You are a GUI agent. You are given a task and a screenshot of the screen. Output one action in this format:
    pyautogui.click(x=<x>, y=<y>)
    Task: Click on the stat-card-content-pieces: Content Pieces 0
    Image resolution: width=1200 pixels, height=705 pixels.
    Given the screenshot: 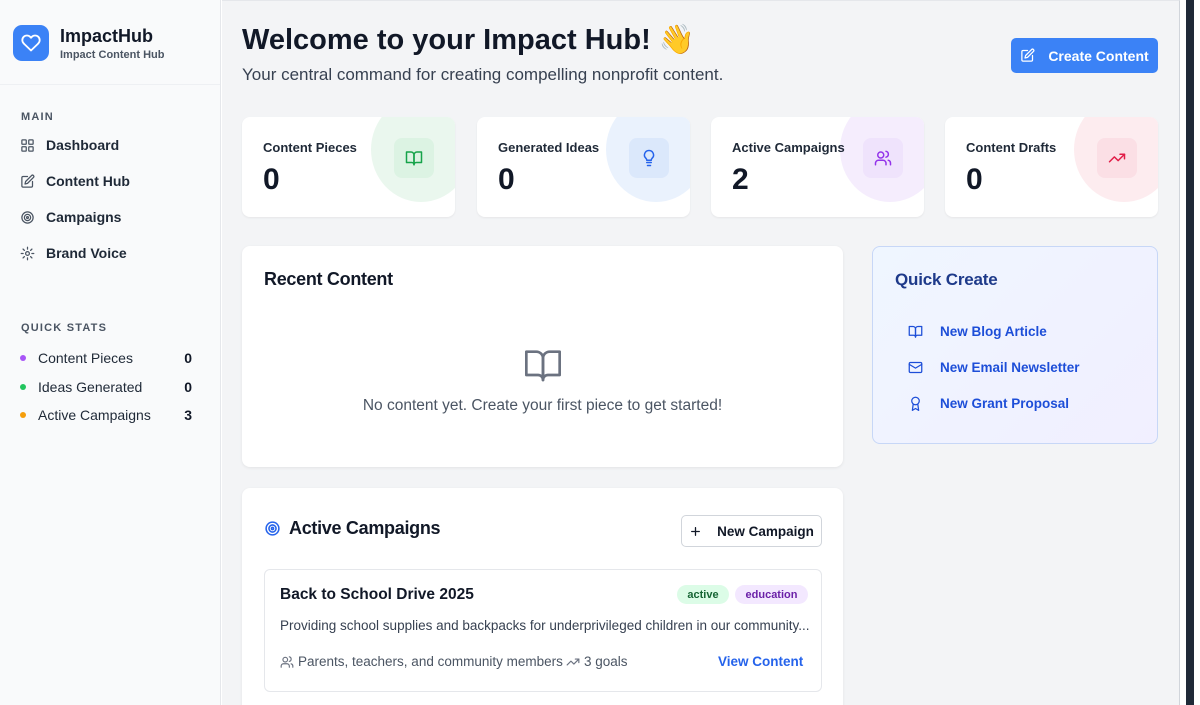 What is the action you would take?
    pyautogui.click(x=348, y=167)
    